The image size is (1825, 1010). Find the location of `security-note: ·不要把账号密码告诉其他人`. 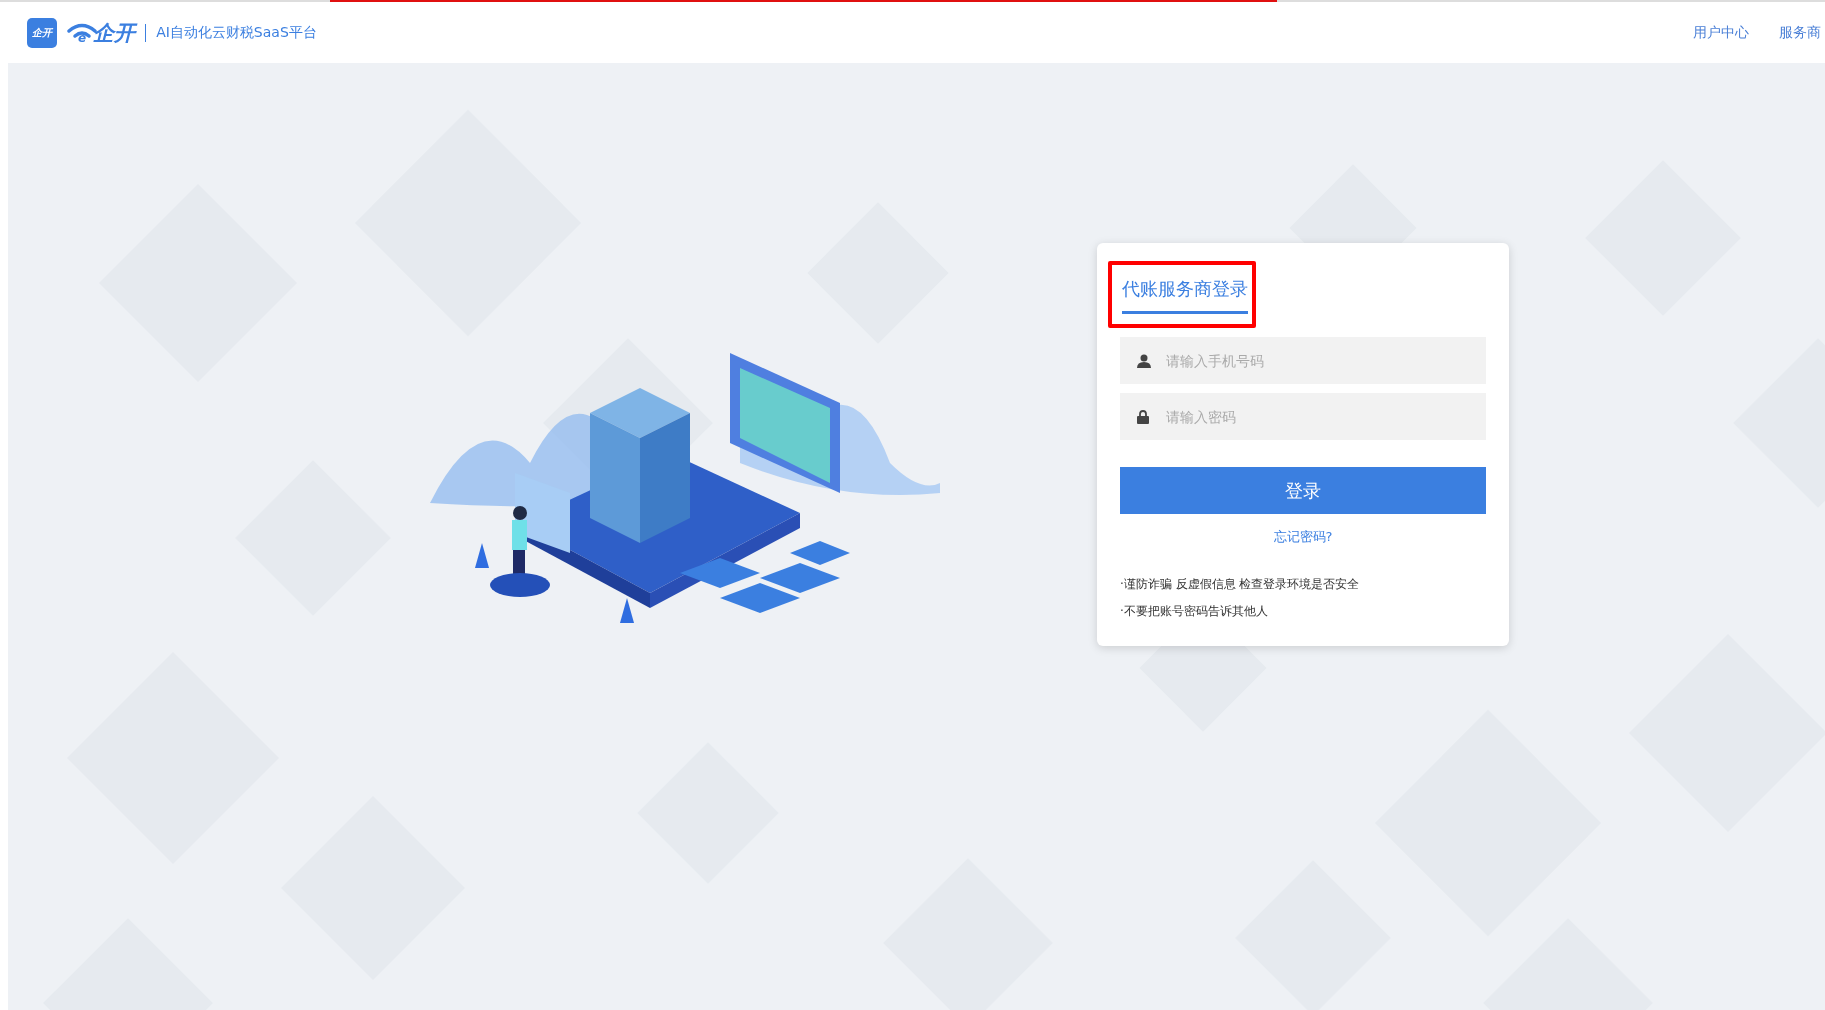

security-note: ·不要把账号密码告诉其他人 is located at coordinates (1194, 611).